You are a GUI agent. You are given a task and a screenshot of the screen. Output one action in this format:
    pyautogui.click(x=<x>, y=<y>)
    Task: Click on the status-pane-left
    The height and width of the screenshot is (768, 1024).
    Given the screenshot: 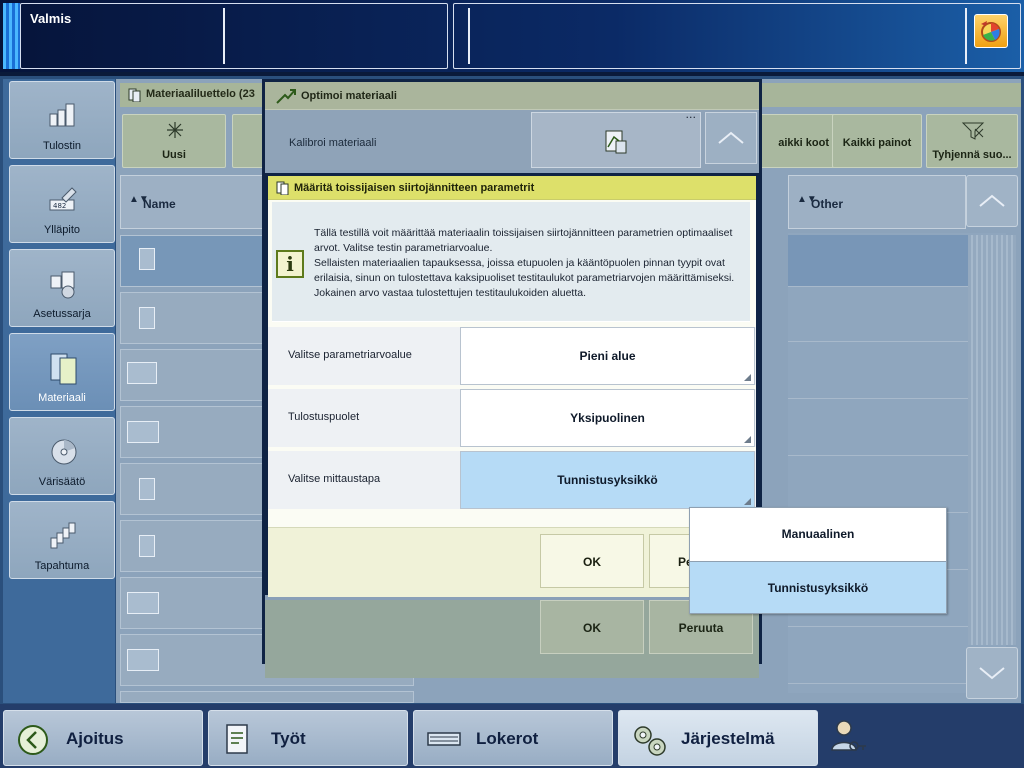 What is the action you would take?
    pyautogui.click(x=234, y=36)
    